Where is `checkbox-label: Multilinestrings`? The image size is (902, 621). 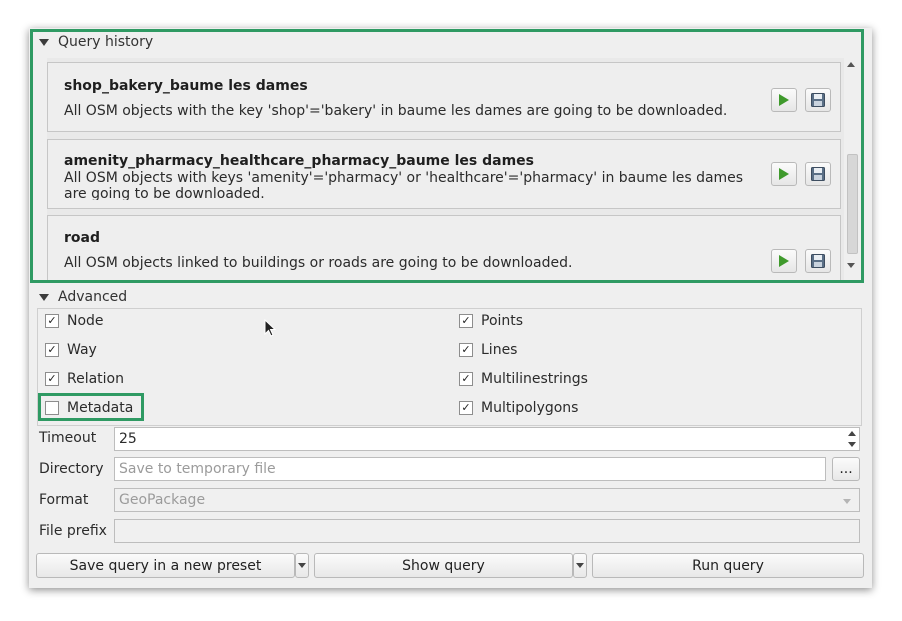 checkbox-label: Multilinestrings is located at coordinates (534, 379).